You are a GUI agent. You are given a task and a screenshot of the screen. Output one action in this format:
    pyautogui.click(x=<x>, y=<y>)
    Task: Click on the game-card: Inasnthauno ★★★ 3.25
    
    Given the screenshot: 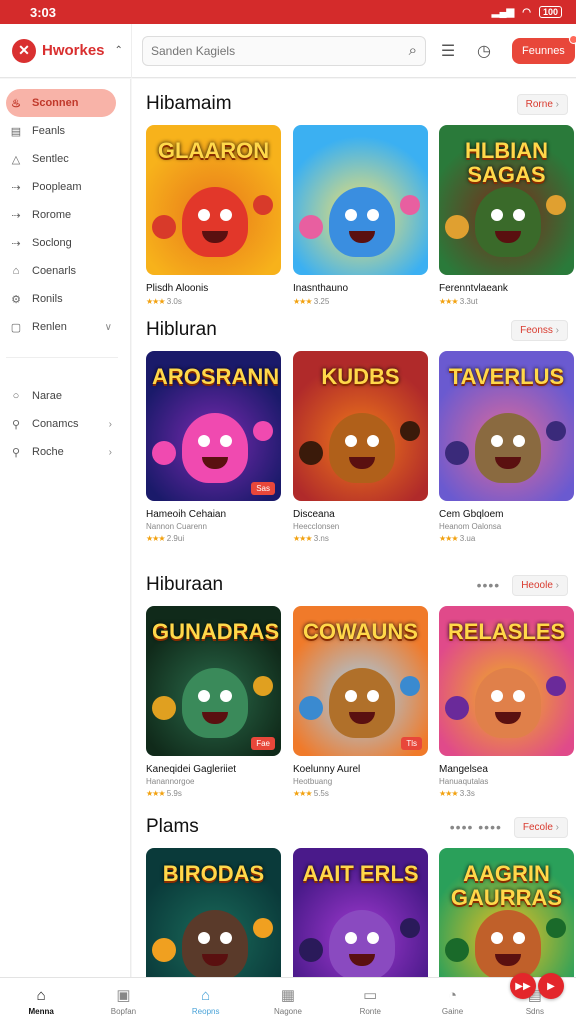 What is the action you would take?
    pyautogui.click(x=360, y=215)
    